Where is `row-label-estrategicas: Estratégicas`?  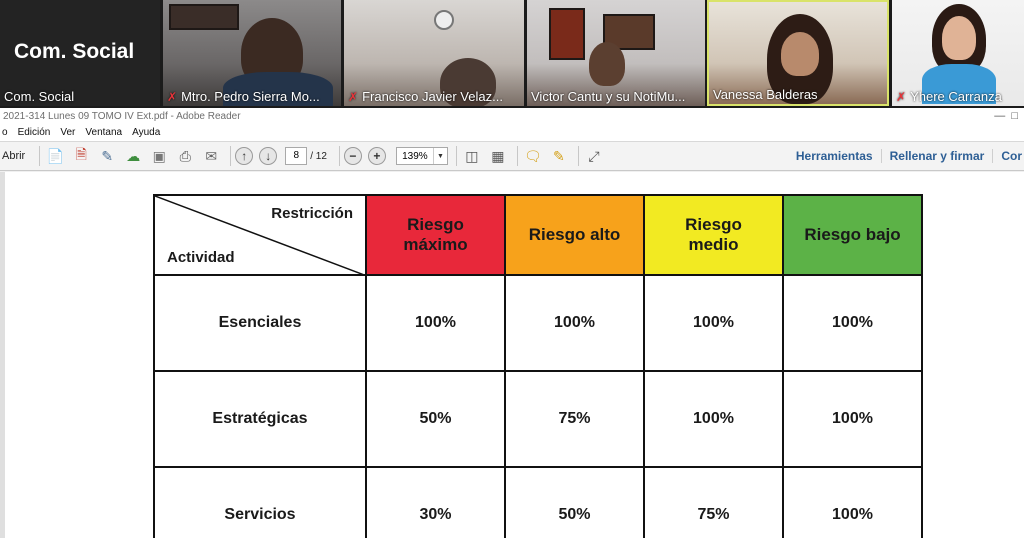
row-label-estrategicas: Estratégicas is located at coordinates (260, 419).